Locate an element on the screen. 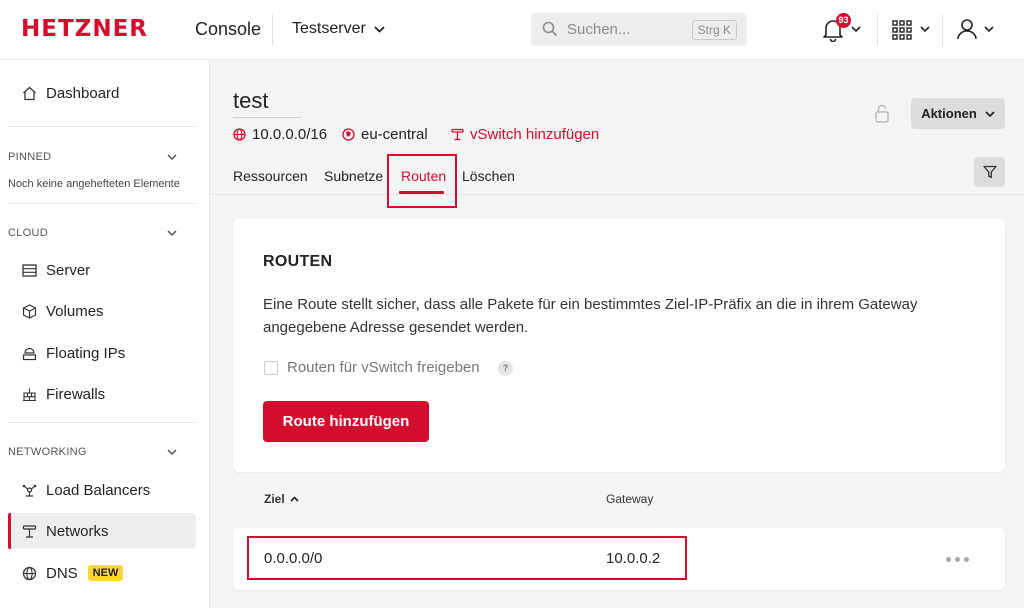 The image size is (1024, 608). sidebar-item-volumes: Volumes is located at coordinates (102, 311).